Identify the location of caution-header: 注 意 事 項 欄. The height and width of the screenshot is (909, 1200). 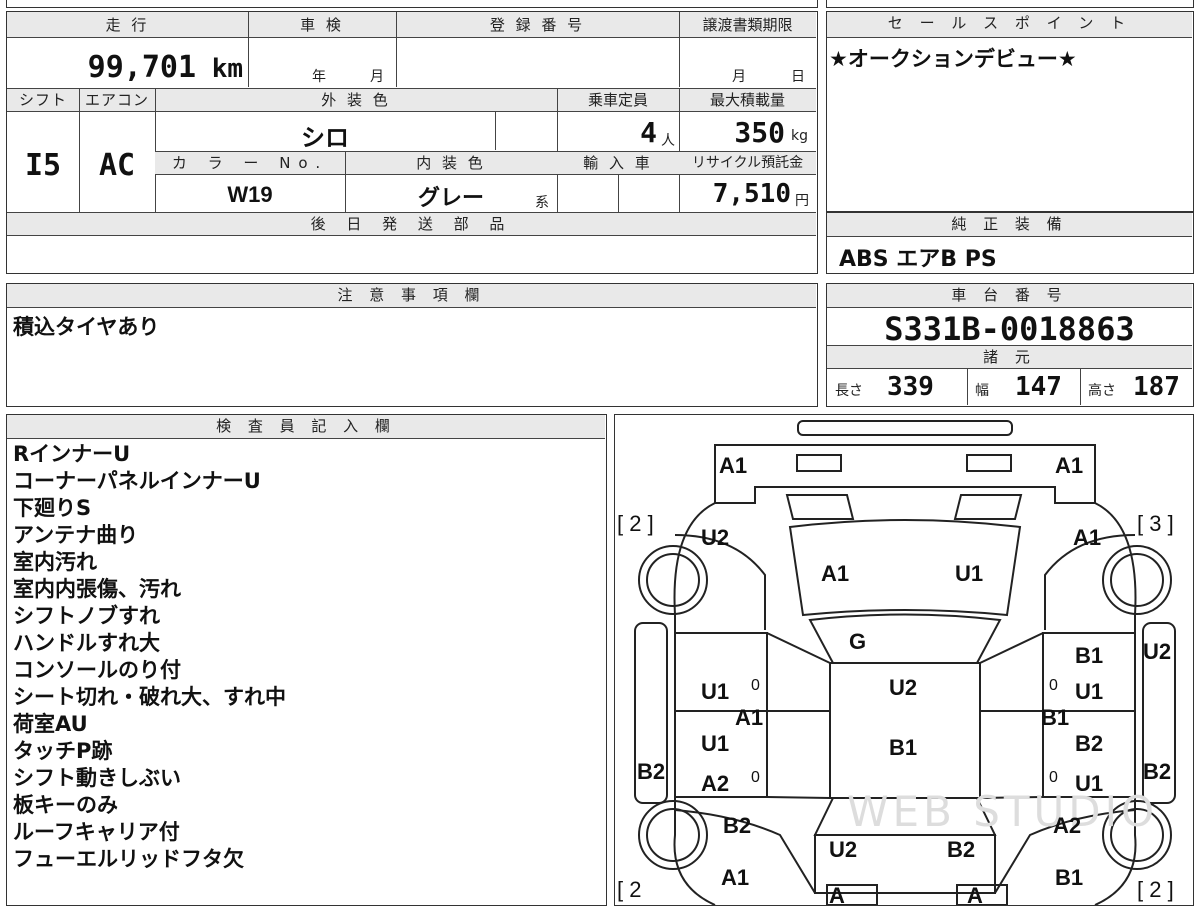
(411, 296).